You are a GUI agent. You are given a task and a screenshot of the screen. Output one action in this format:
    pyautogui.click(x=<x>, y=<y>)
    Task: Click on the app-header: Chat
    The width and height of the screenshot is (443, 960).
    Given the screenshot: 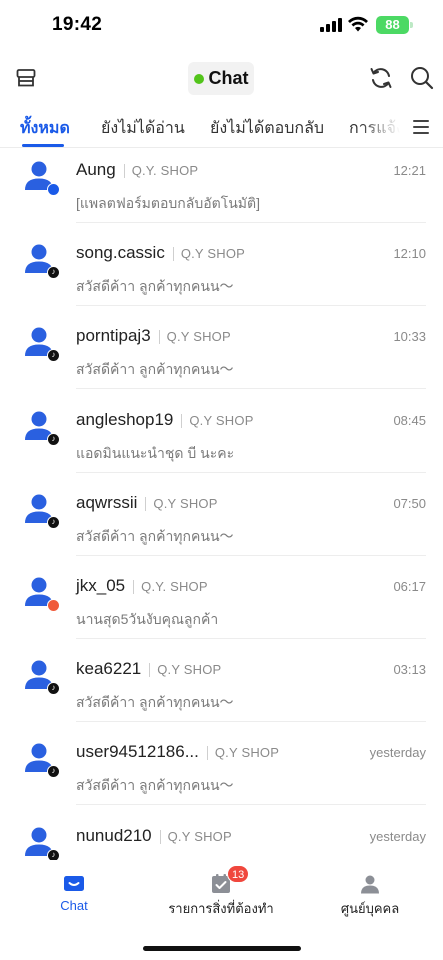 What is the action you would take?
    pyautogui.click(x=221, y=78)
    